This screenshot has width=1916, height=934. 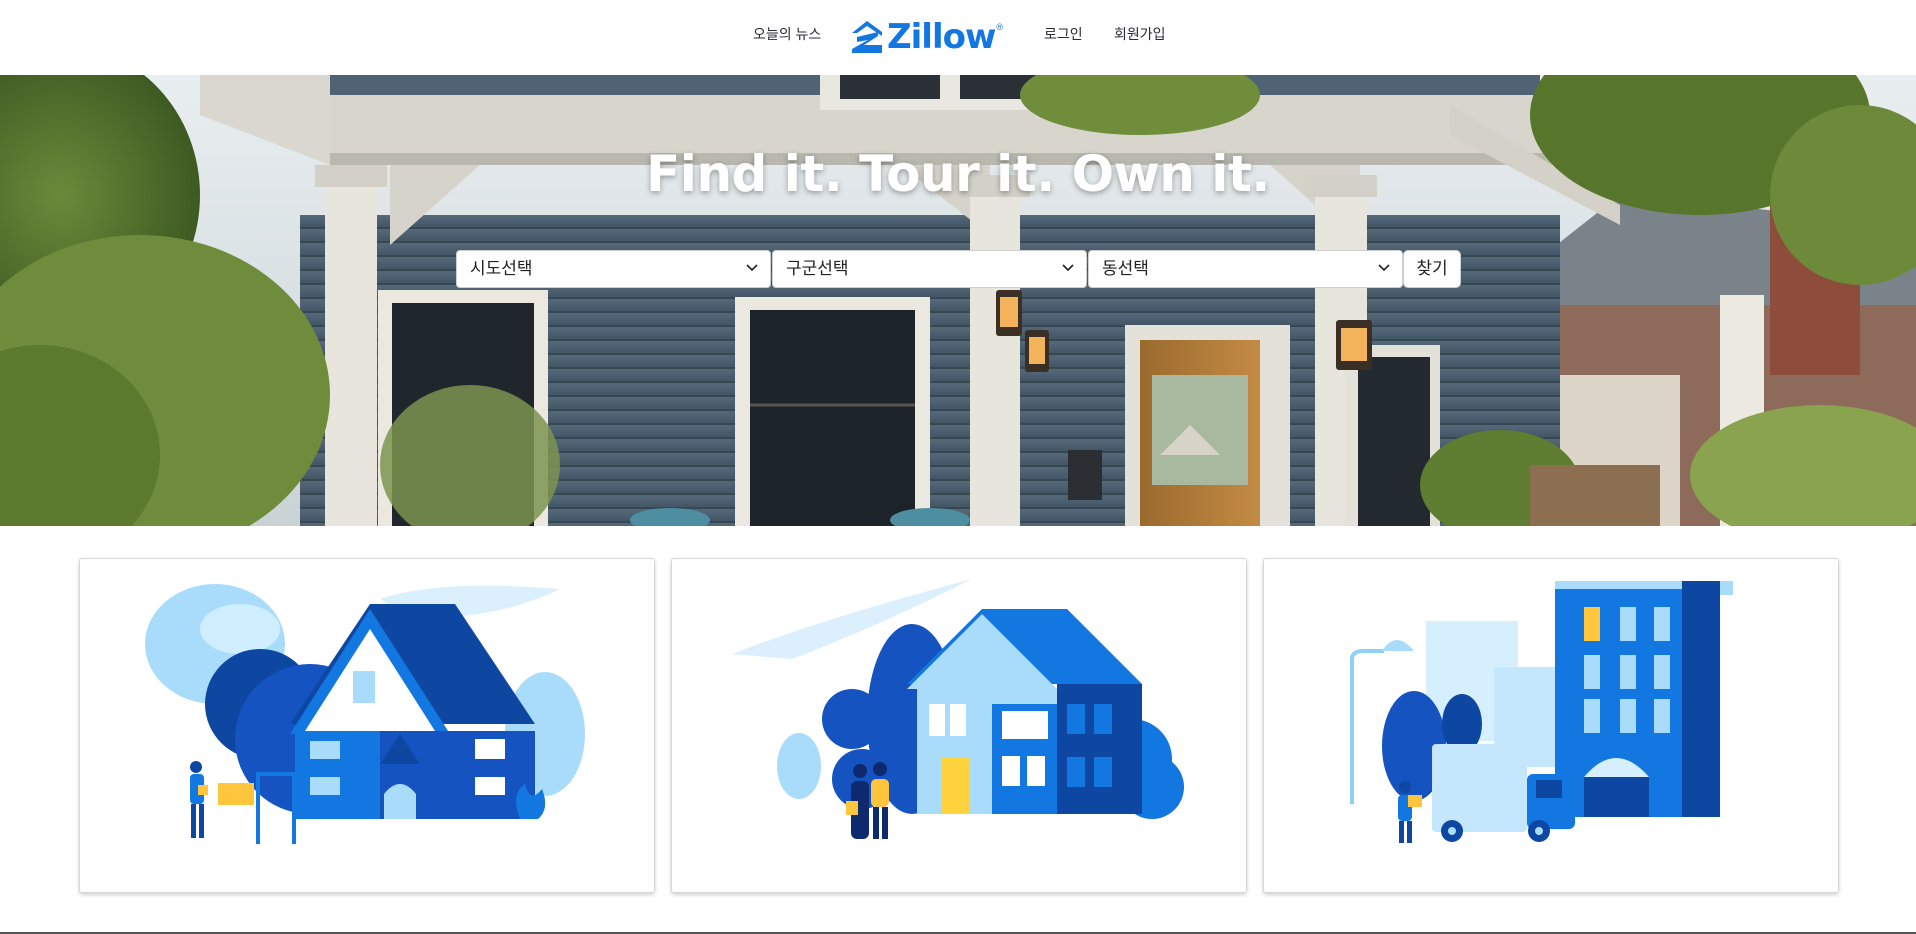 I want to click on signup-link: 회원가입, so click(x=1140, y=34).